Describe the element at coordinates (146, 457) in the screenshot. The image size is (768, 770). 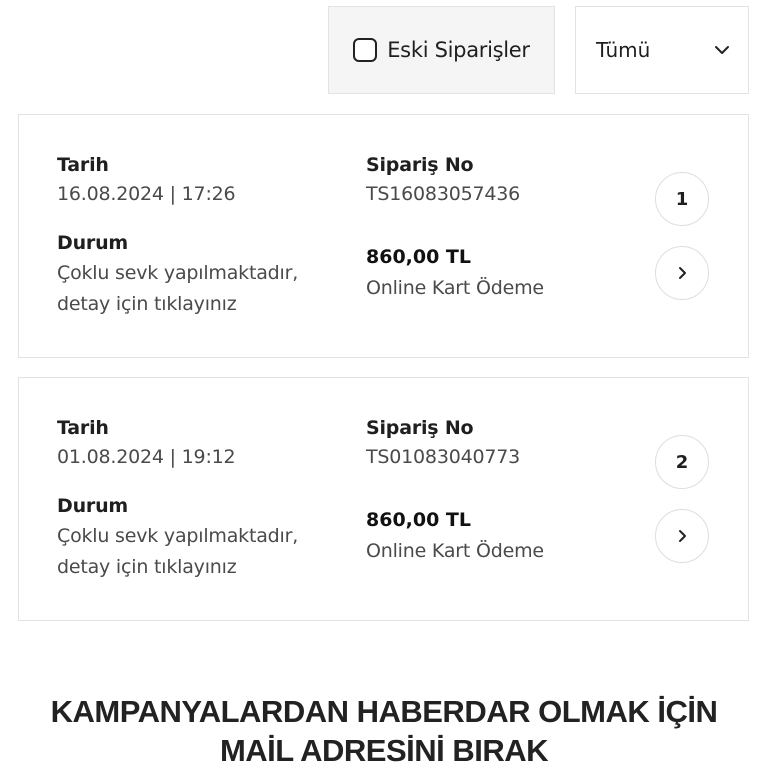
I see `order-date: 01.08.2024 | 19:12` at that location.